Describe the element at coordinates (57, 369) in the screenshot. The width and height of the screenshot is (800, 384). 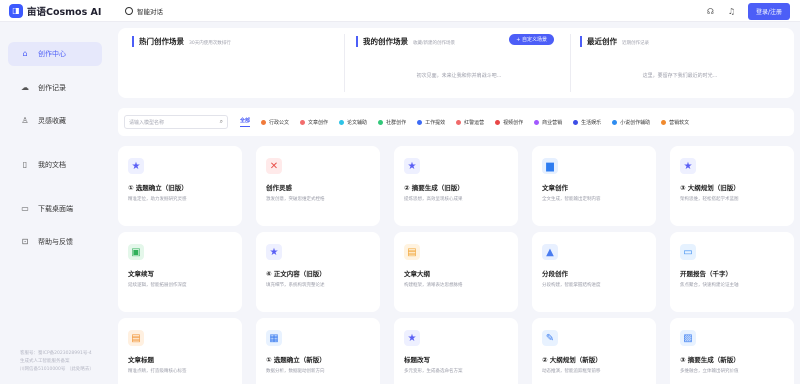
I see `footer-line: 川网信备51010000号 （此处略去）` at that location.